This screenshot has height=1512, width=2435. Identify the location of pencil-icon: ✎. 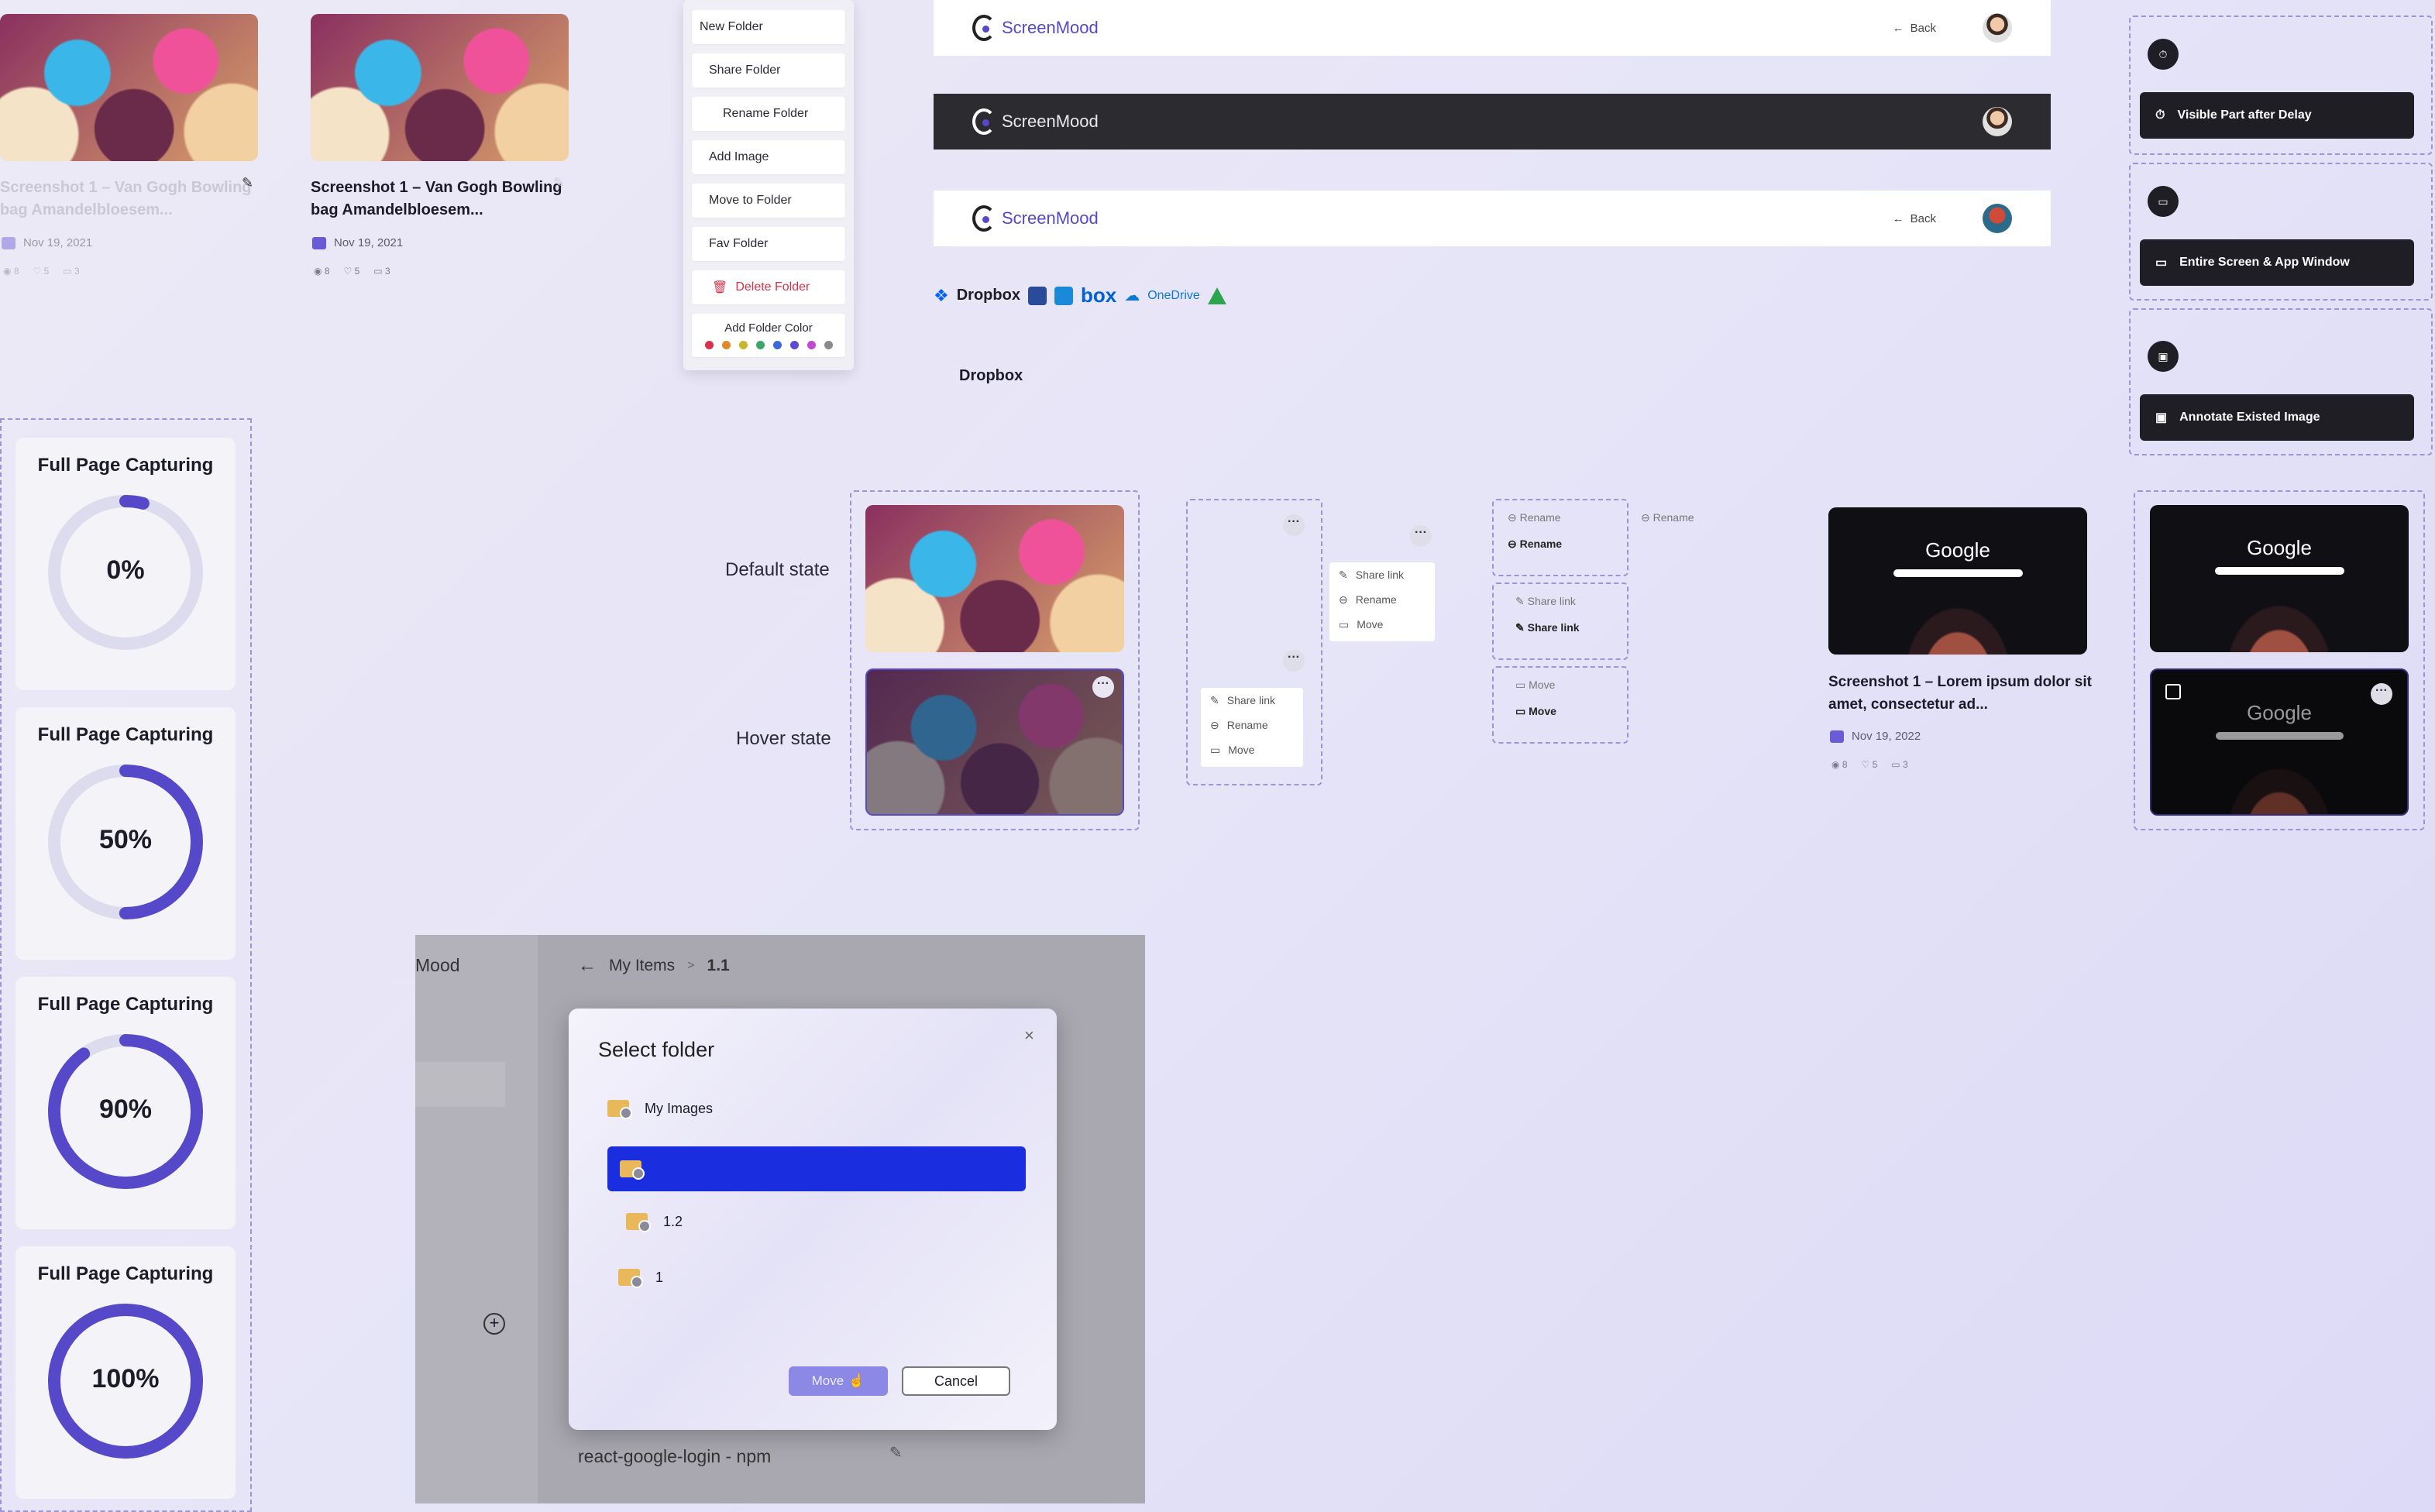
(1343, 574).